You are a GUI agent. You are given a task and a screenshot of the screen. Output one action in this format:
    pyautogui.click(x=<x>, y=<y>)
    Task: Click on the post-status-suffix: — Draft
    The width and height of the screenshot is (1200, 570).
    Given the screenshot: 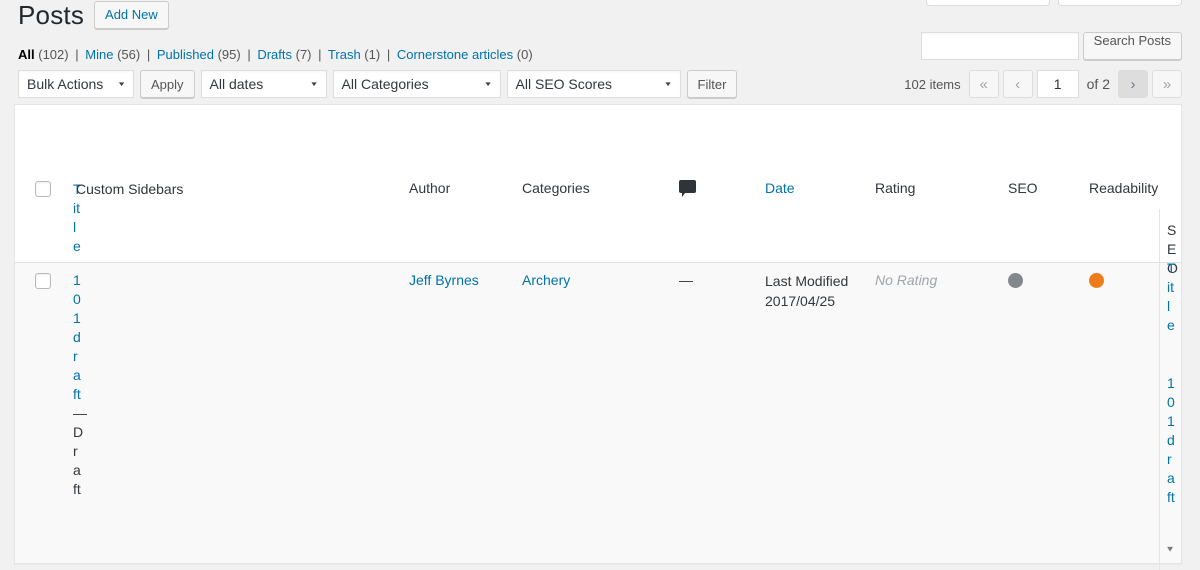 What is the action you would take?
    pyautogui.click(x=80, y=451)
    